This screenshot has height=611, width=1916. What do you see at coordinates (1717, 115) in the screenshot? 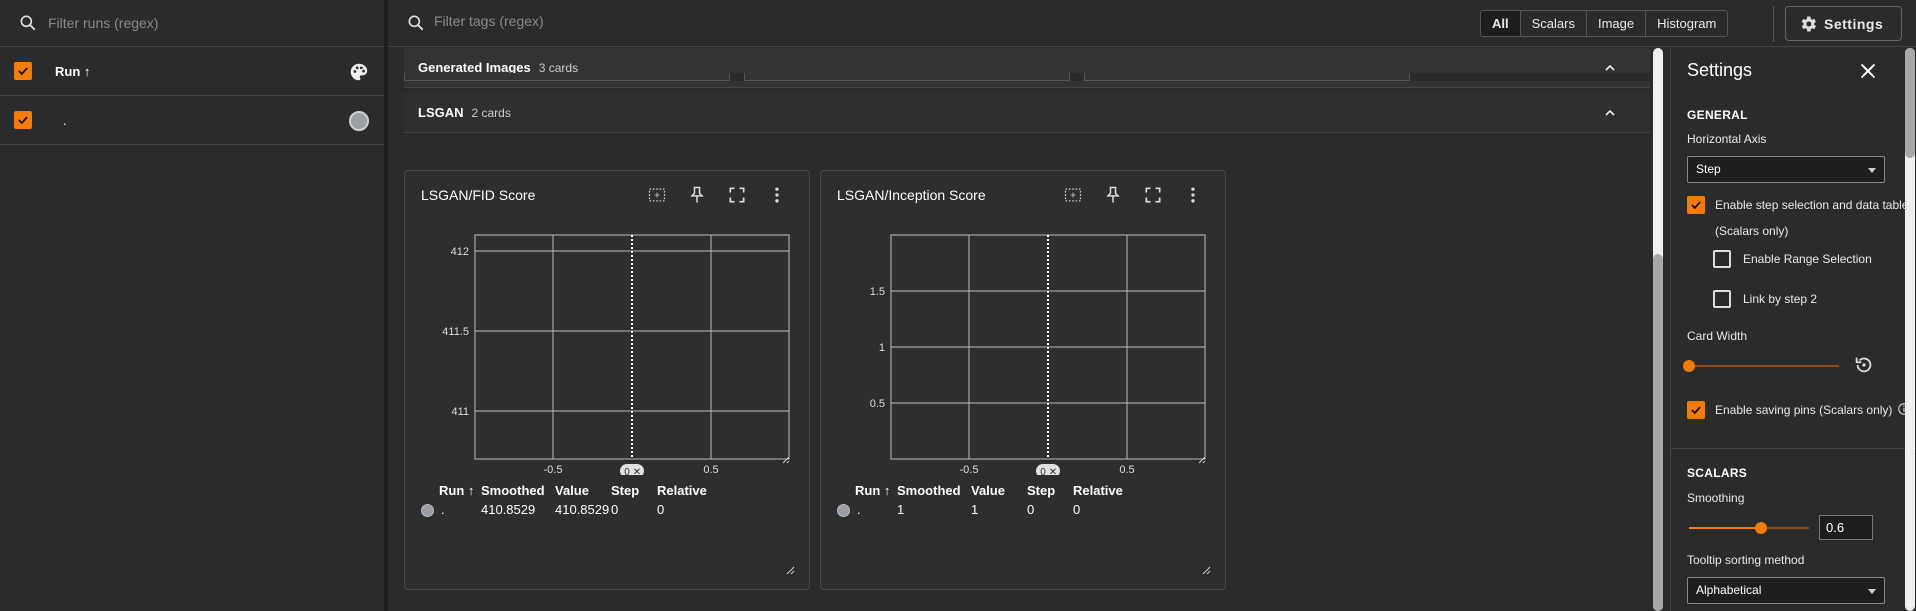
I see `general-heading: GENERAL` at bounding box center [1717, 115].